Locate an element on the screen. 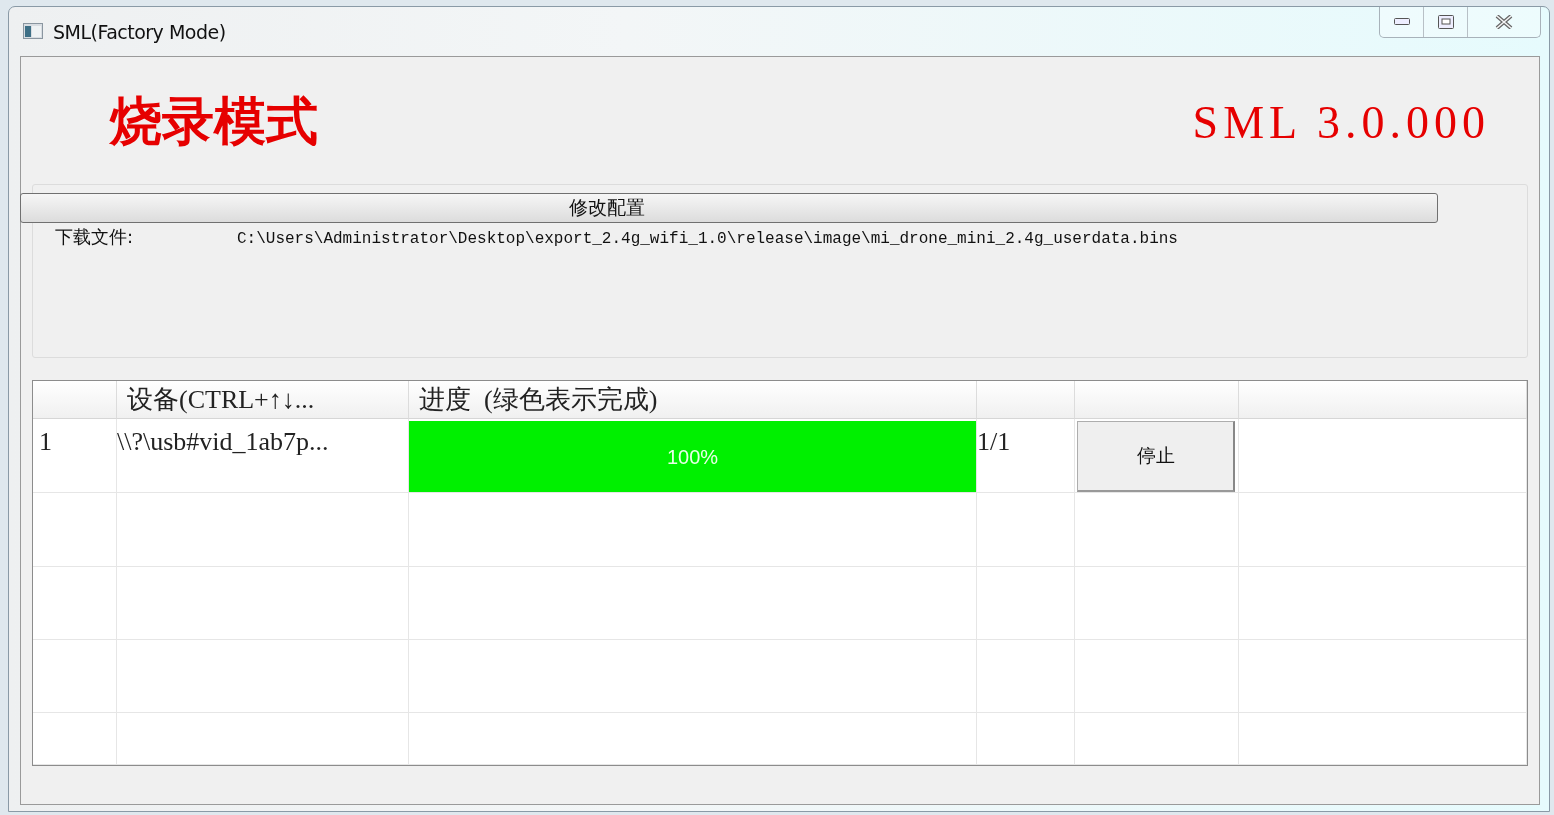  column-header: 进度 (绿色表示完成) is located at coordinates (693, 400).